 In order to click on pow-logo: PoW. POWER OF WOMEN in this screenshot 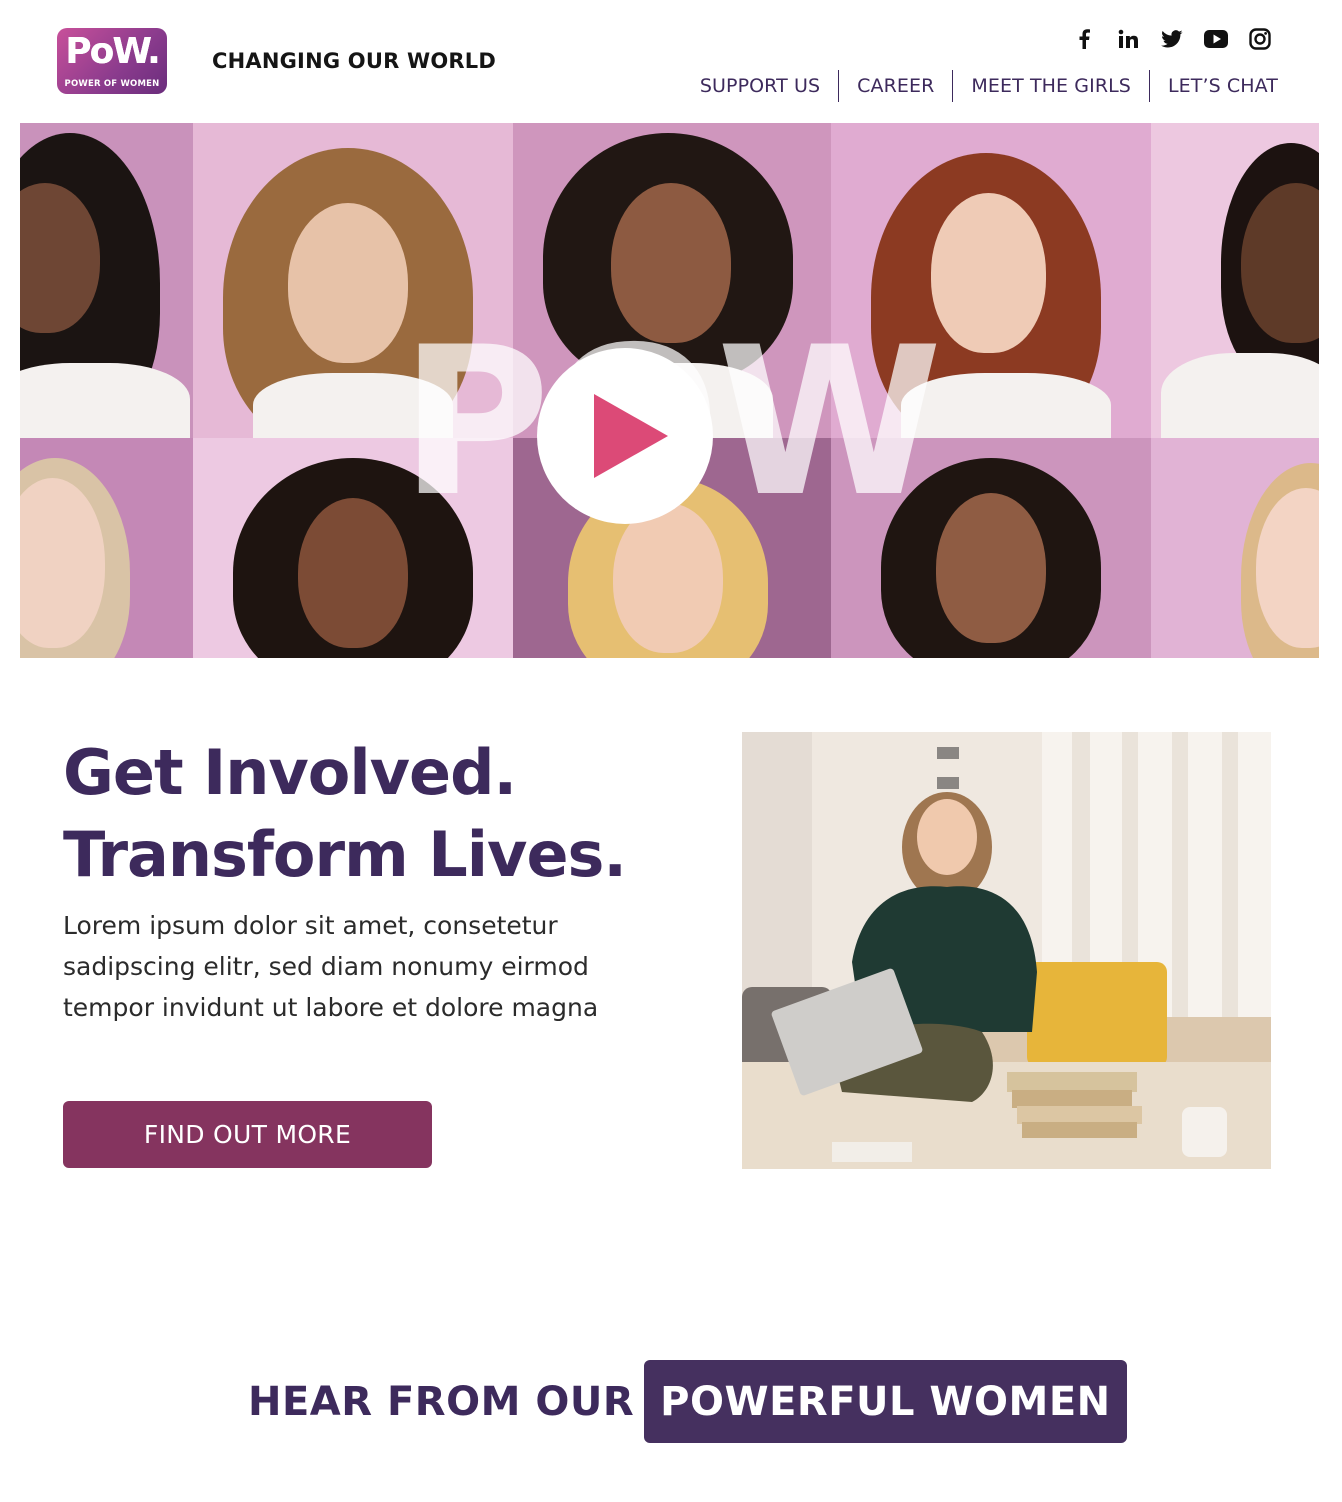, I will do `click(112, 61)`.